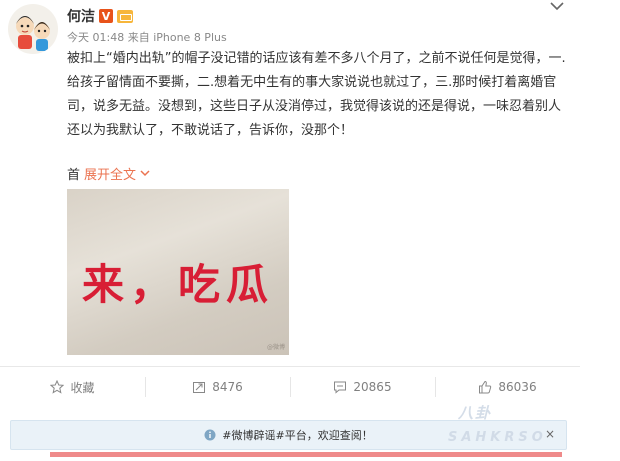 This screenshot has width=620, height=461. I want to click on expand-row: 首 展开全文, so click(108, 173).